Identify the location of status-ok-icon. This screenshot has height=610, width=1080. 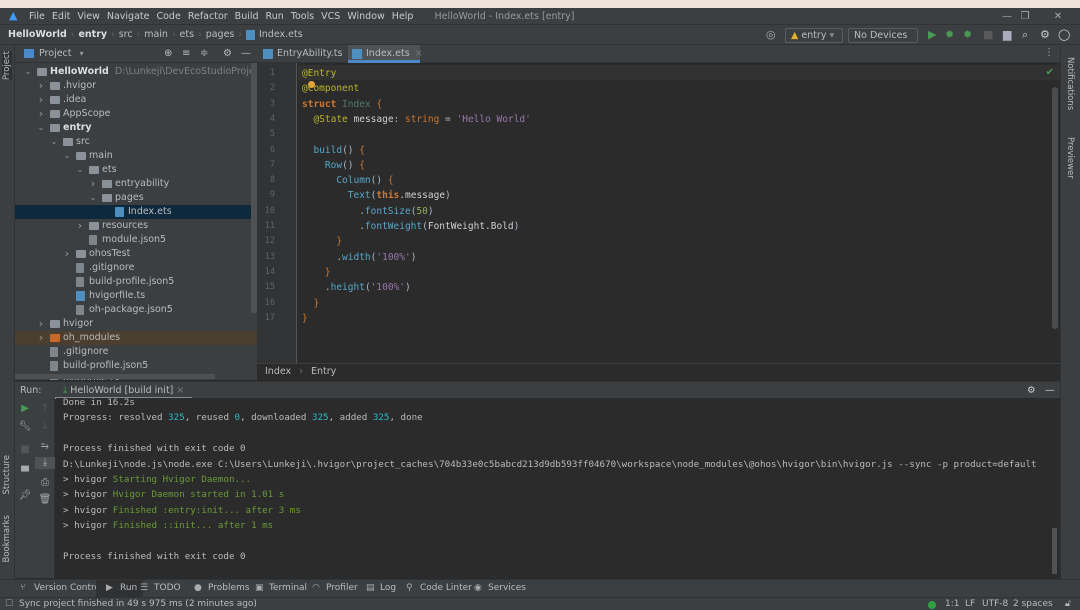
(932, 605).